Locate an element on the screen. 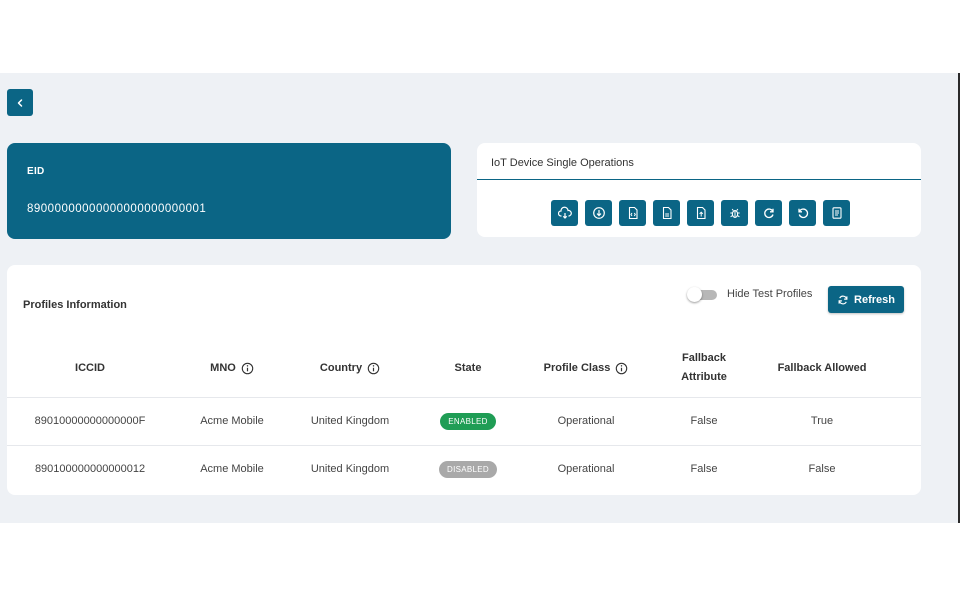 The image size is (960, 608). fallback-allowed-header-label: Fallback Allowed is located at coordinates (822, 367).